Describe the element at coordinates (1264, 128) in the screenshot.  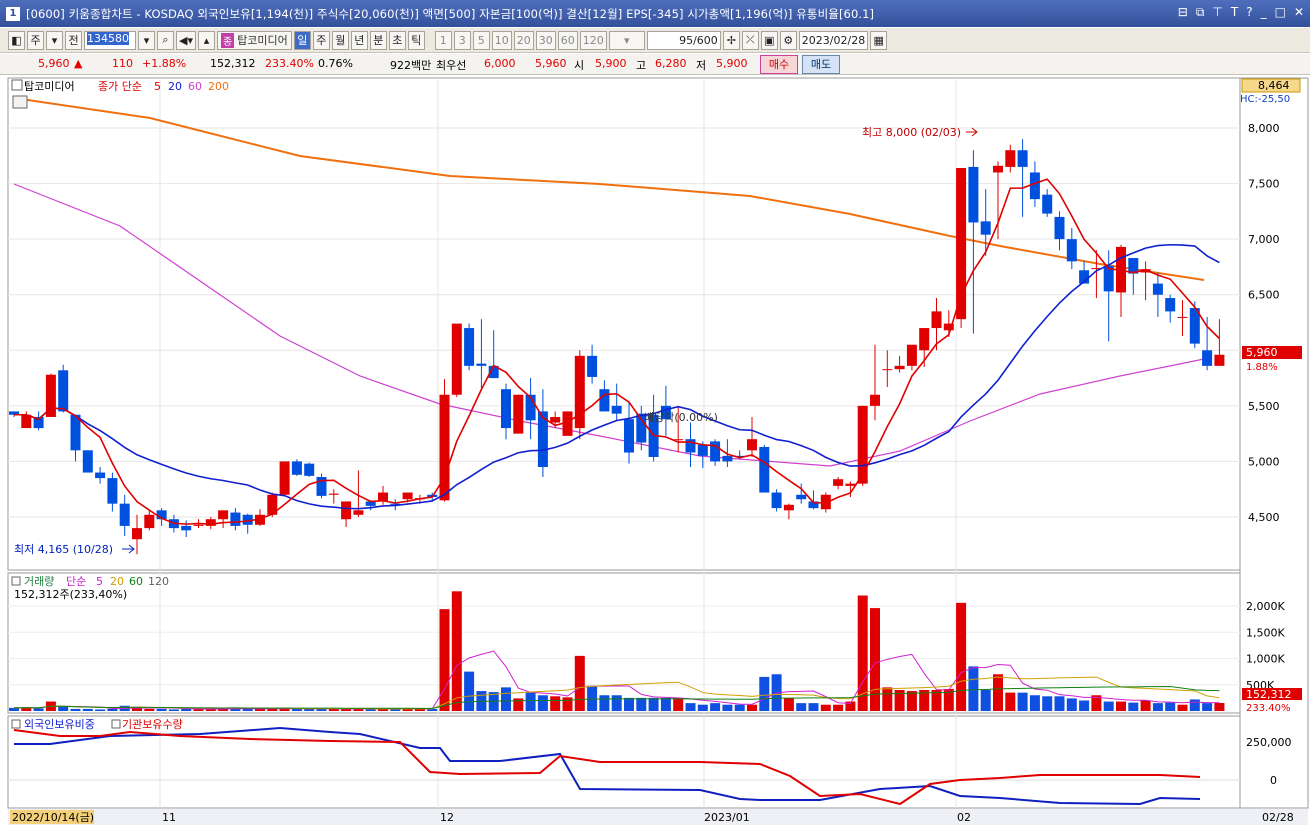
I see `price-tick-label: 8,000` at that location.